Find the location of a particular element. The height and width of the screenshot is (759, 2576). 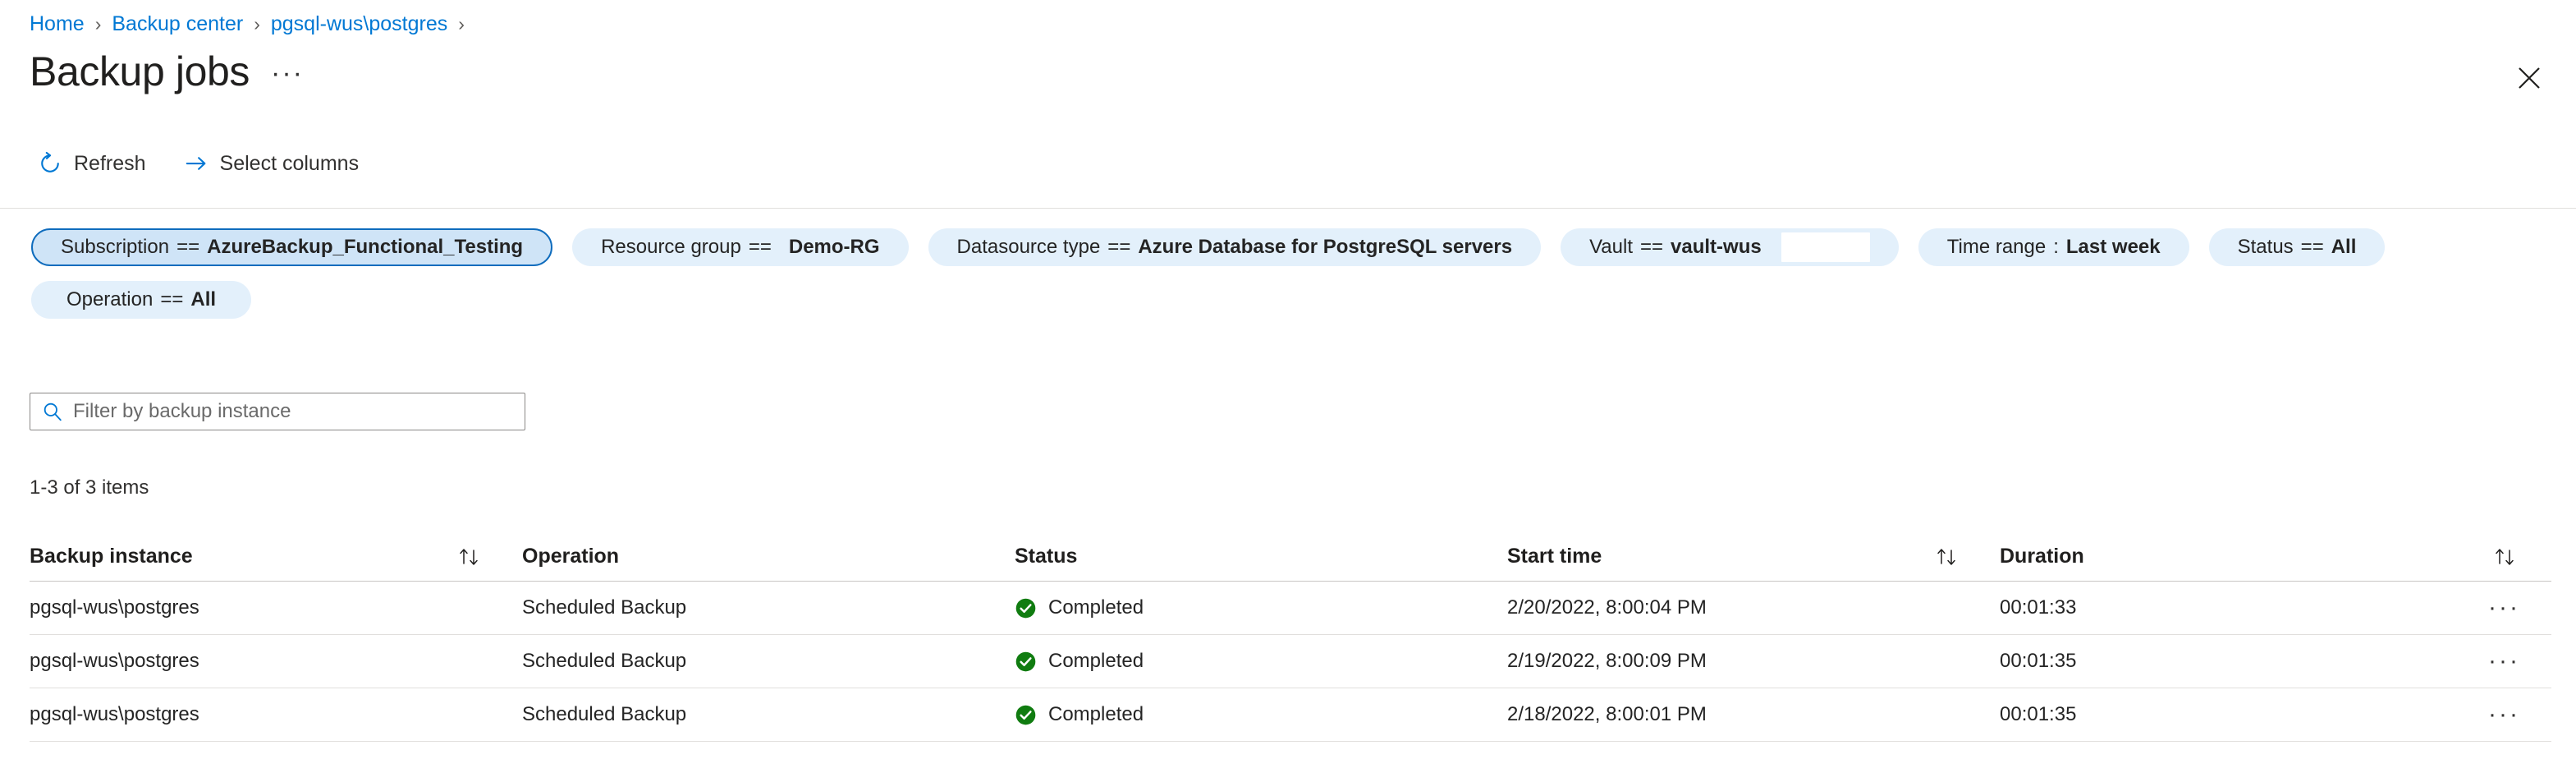

cell-start-time: 2/19/2022, 8:00:09 PM is located at coordinates (1607, 661).